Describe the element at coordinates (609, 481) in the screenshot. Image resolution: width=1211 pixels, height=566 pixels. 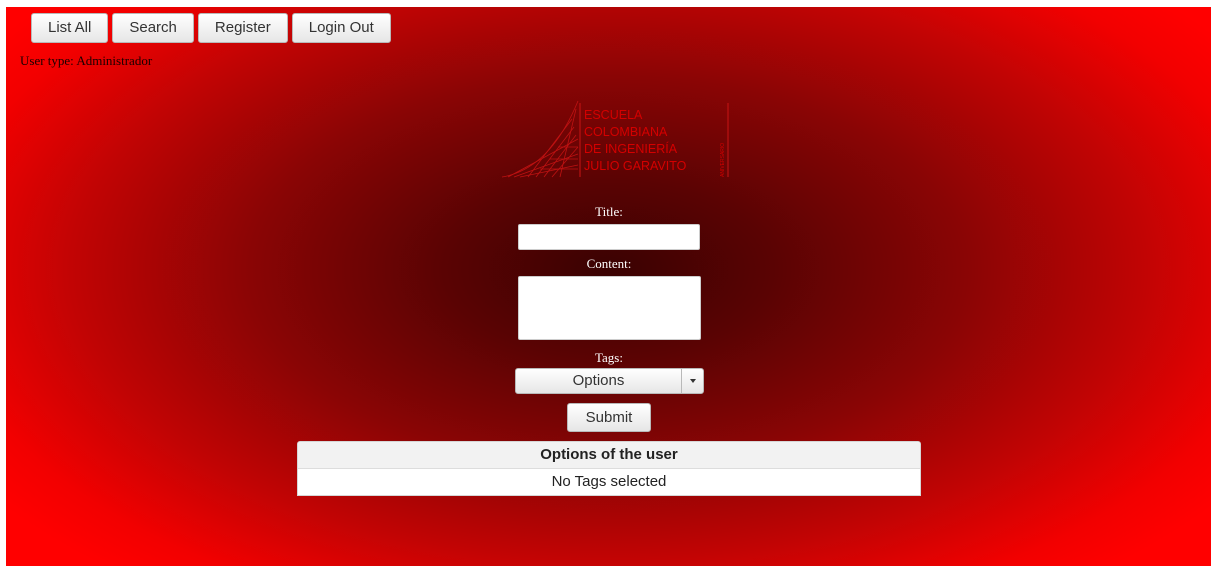
I see `options-empty-row: No Tags selected` at that location.